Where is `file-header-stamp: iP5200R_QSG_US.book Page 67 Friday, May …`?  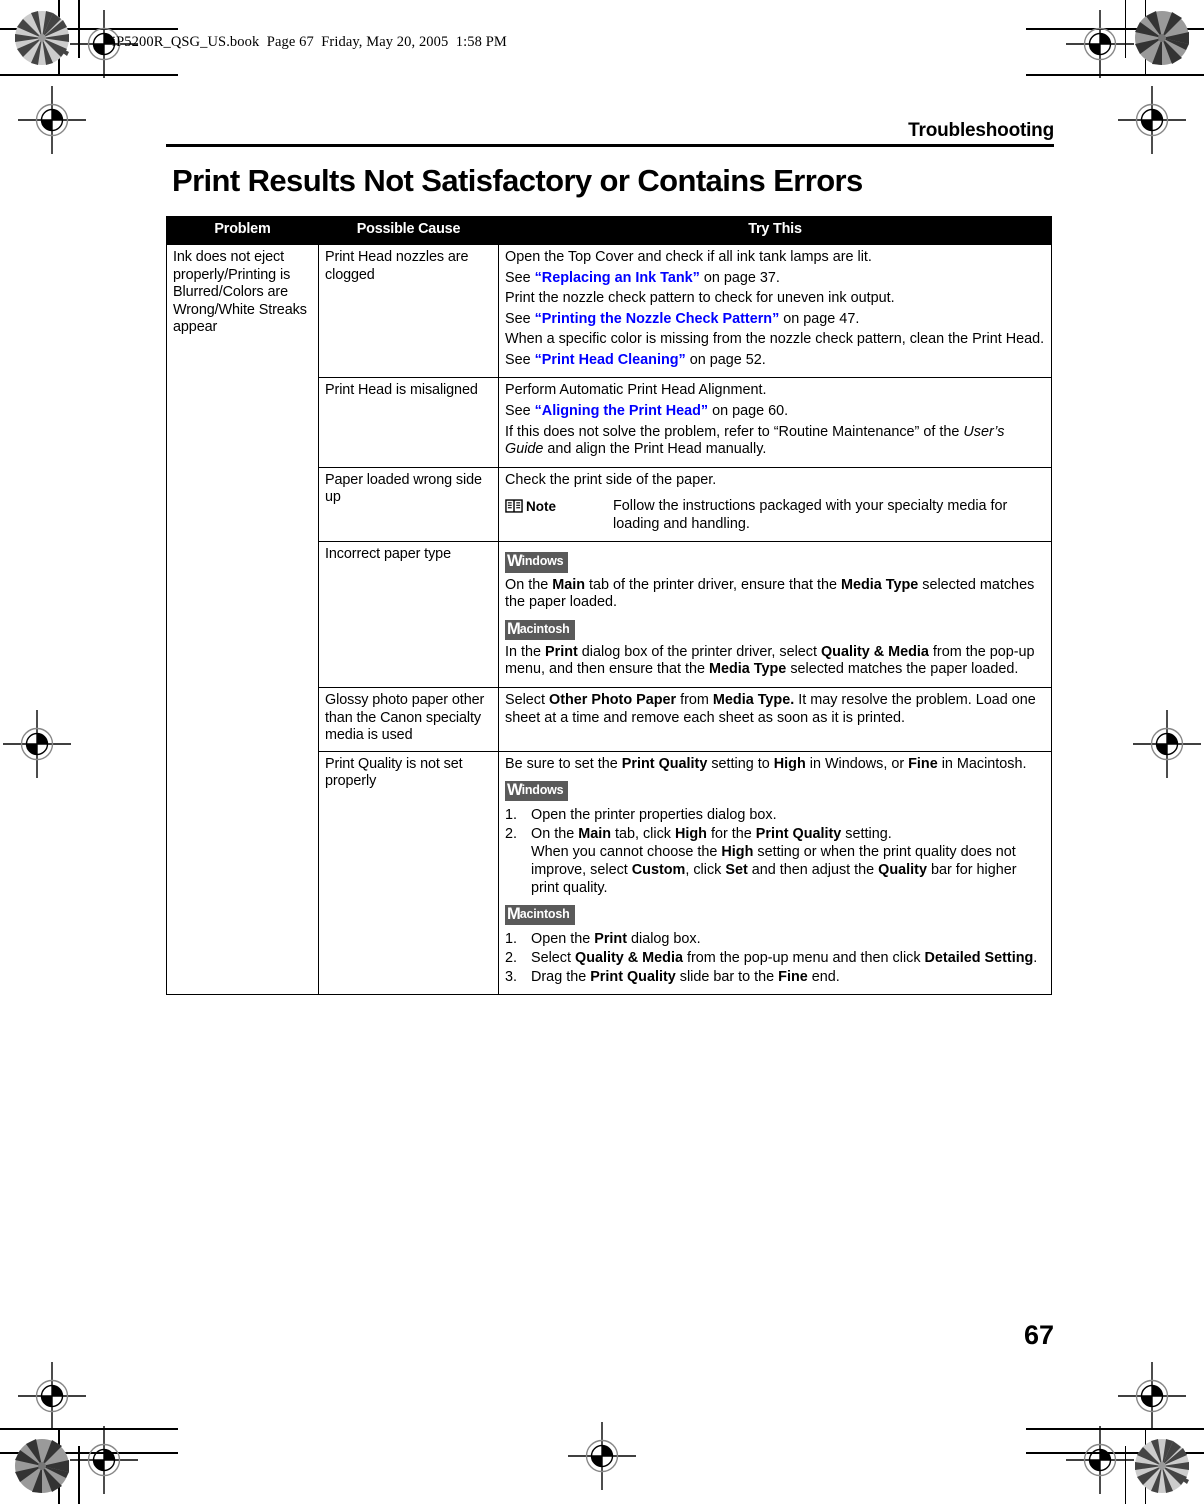 file-header-stamp: iP5200R_QSG_US.book Page 67 Friday, May … is located at coordinates (309, 42).